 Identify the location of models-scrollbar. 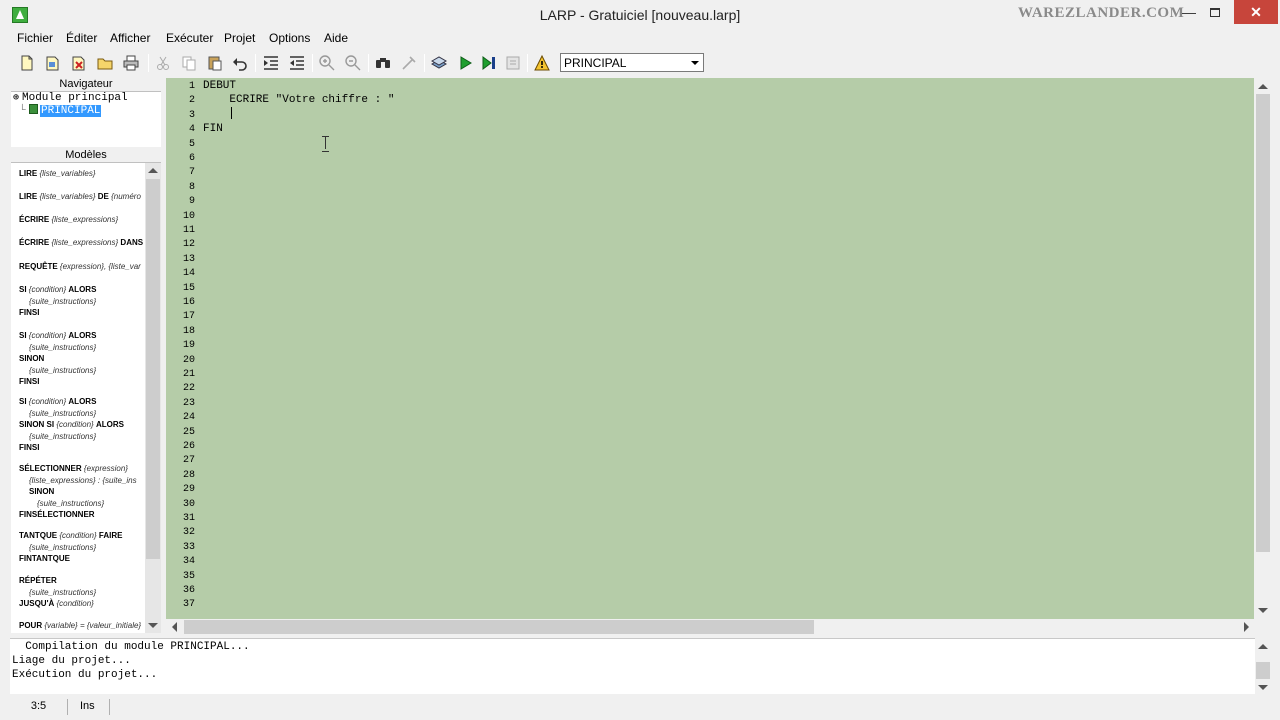
(153, 398).